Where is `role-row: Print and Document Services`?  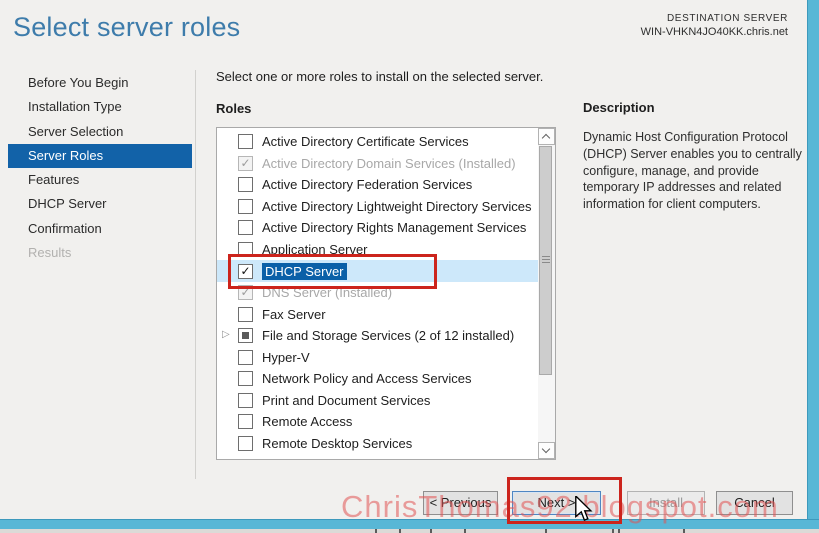 role-row: Print and Document Services is located at coordinates (377, 401).